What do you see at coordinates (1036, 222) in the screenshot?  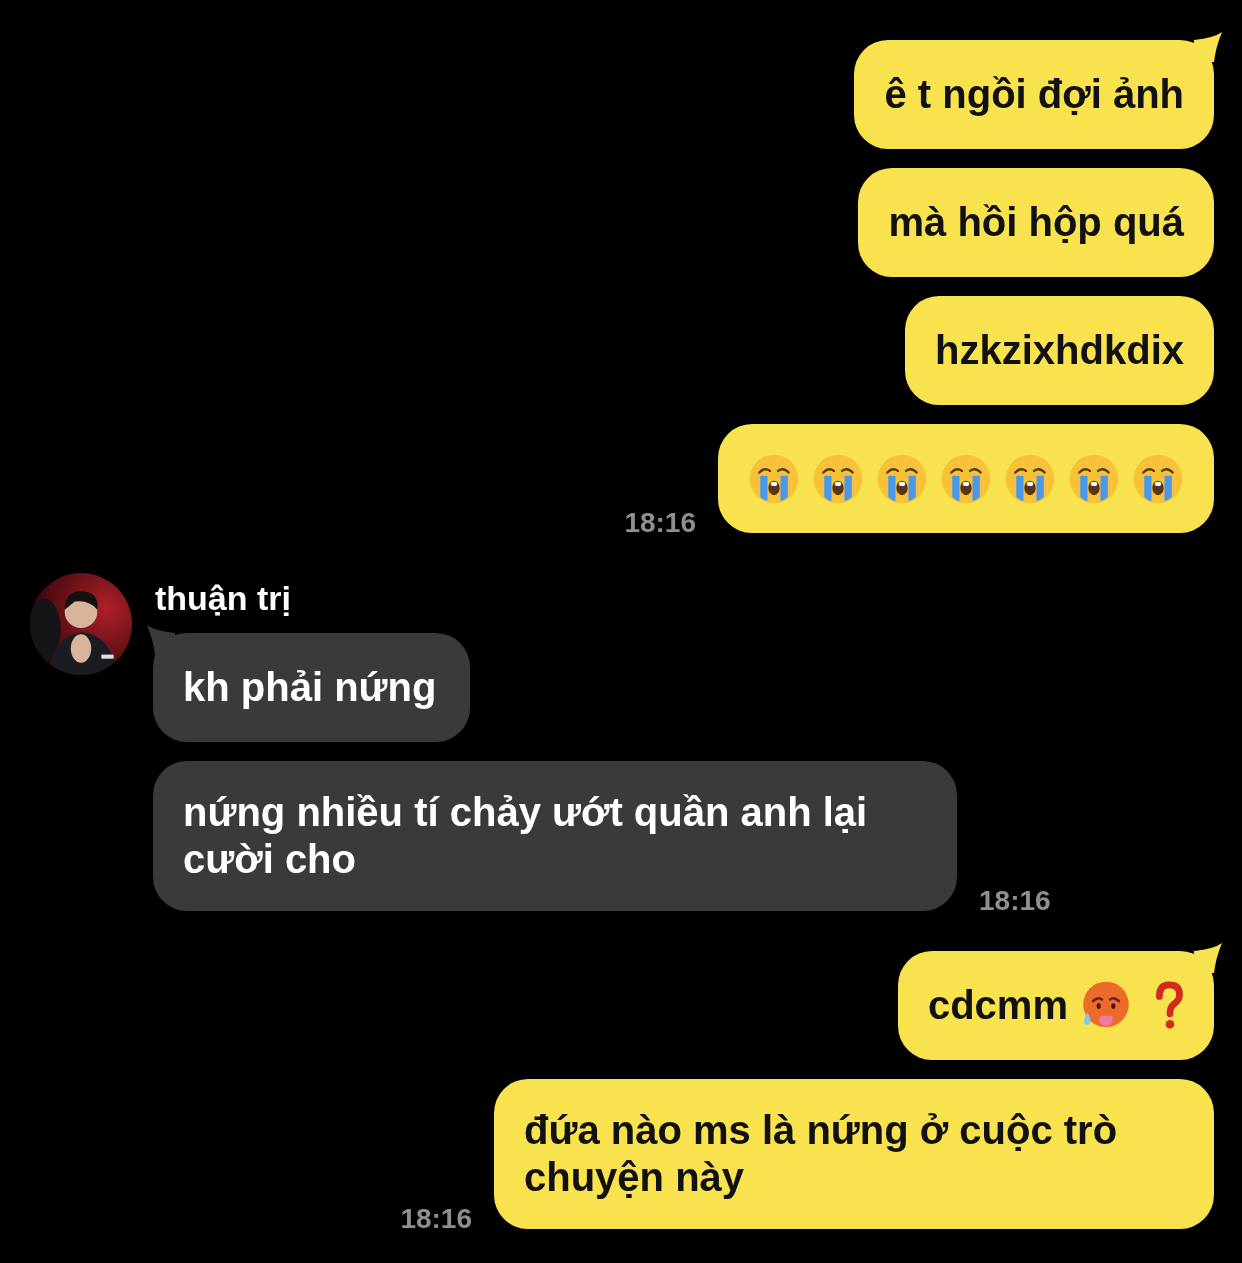 I see `message-text: mà hồi hộp quá` at bounding box center [1036, 222].